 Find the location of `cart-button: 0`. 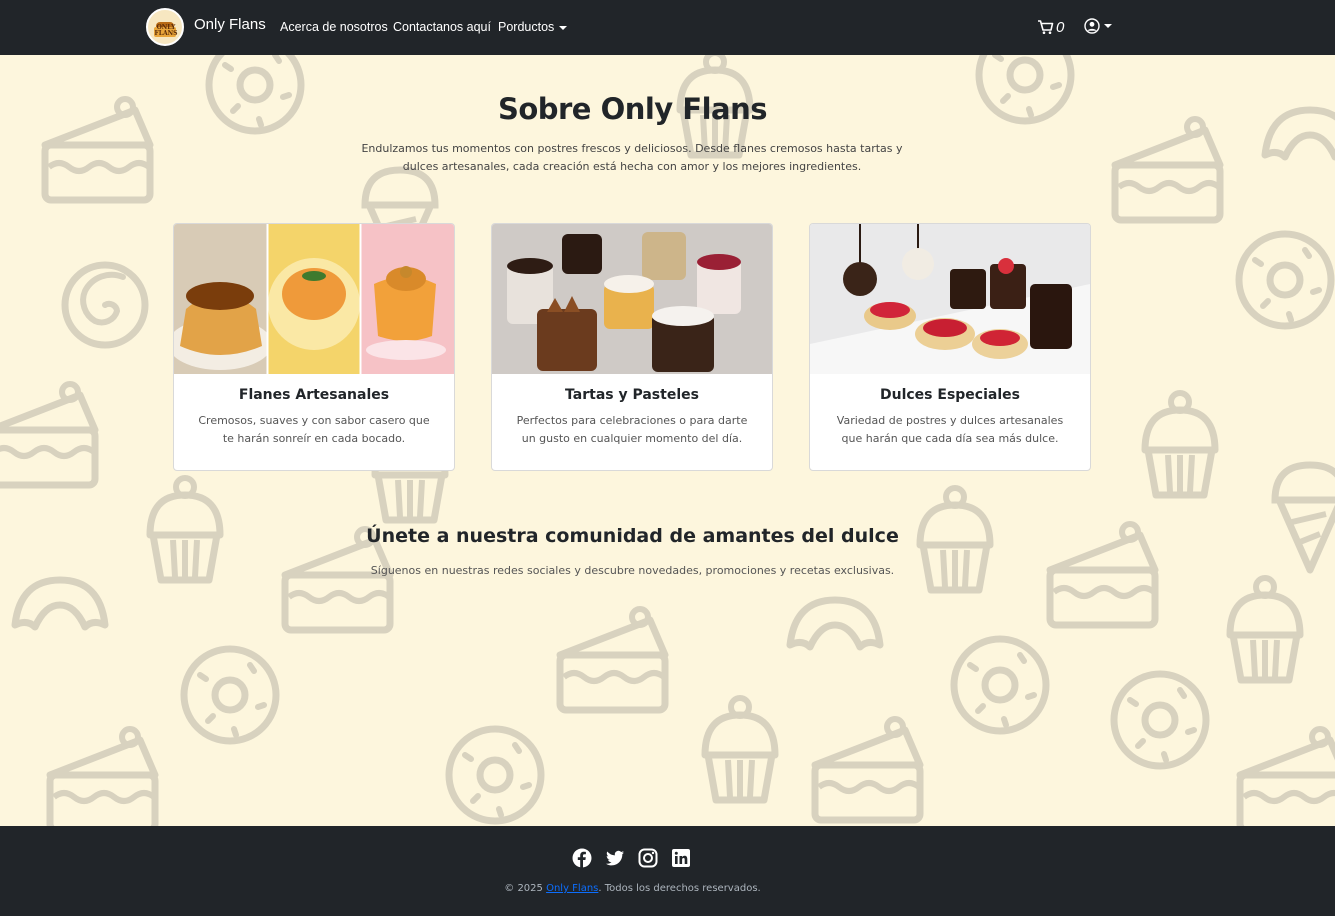

cart-button: 0 is located at coordinates (1050, 27).